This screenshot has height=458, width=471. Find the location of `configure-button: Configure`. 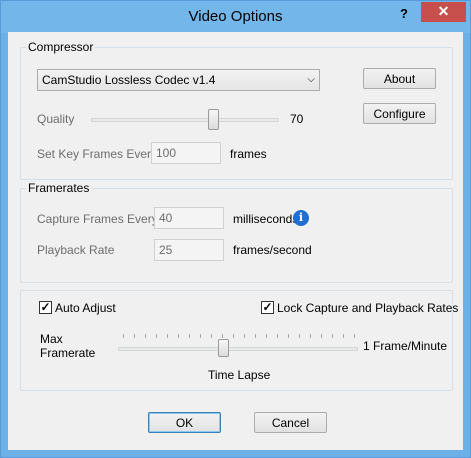

configure-button: Configure is located at coordinates (399, 113).